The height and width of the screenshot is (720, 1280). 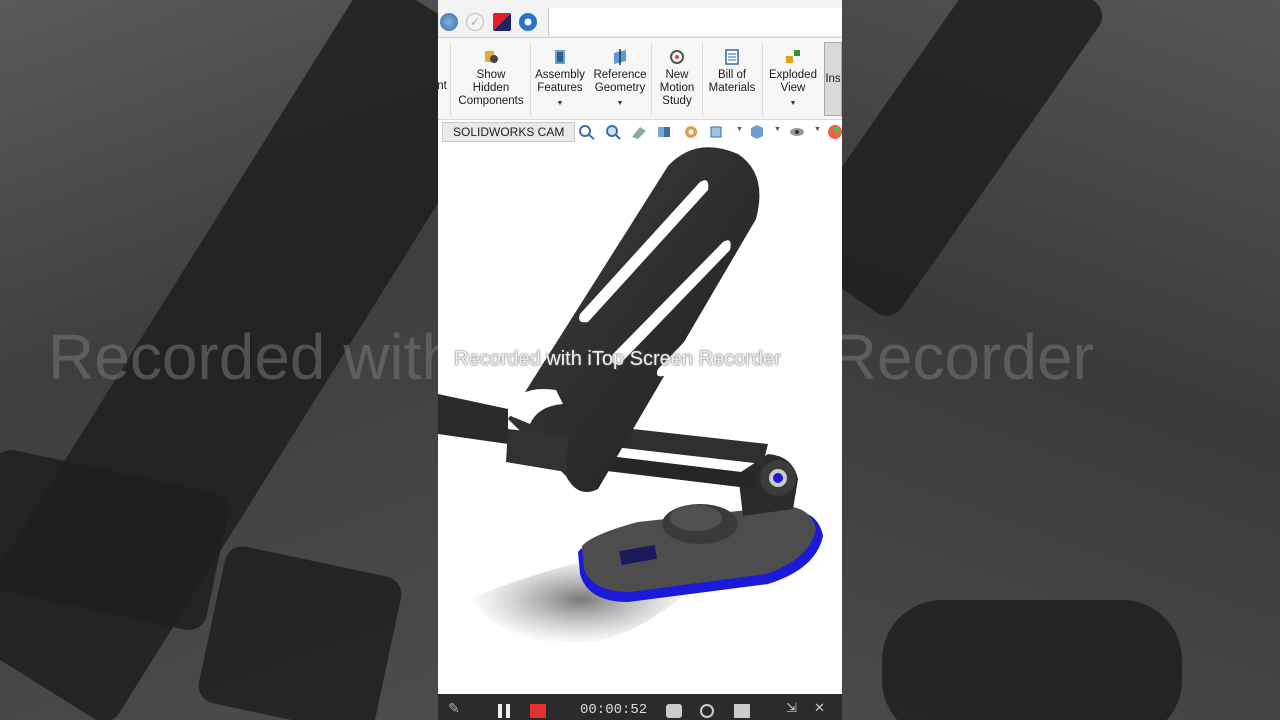 I want to click on ribbon-partial-left: nt, so click(x=442, y=79).